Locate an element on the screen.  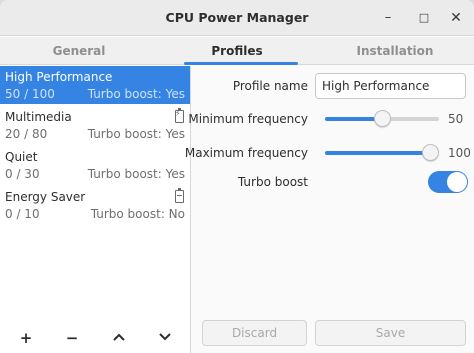
chevron-down-icon is located at coordinates (165, 337).